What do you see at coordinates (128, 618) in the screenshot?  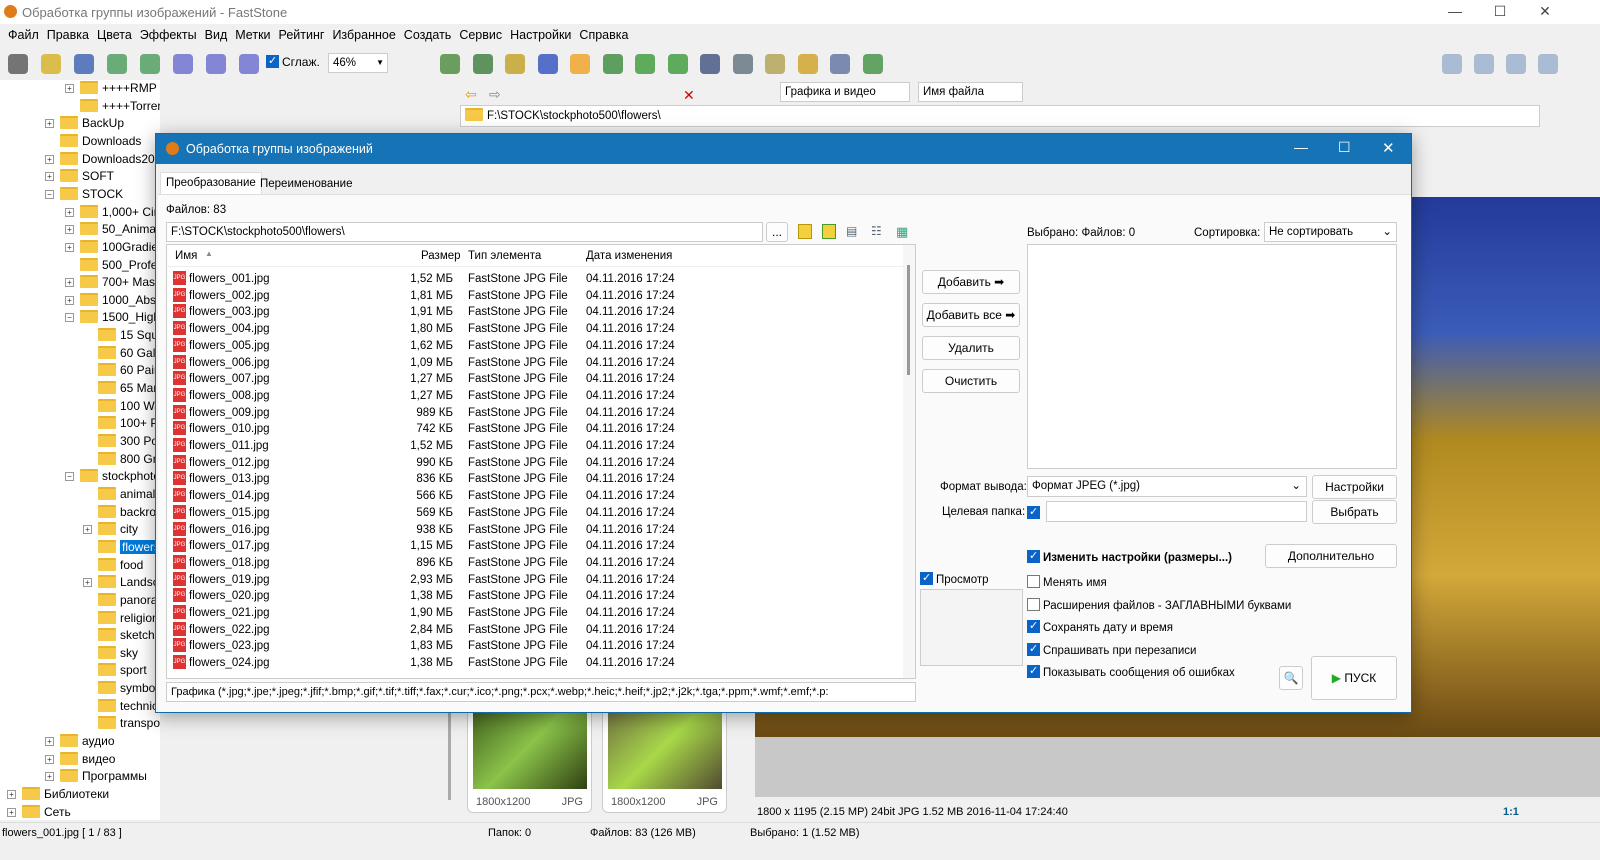 I see `tree-item: religion` at bounding box center [128, 618].